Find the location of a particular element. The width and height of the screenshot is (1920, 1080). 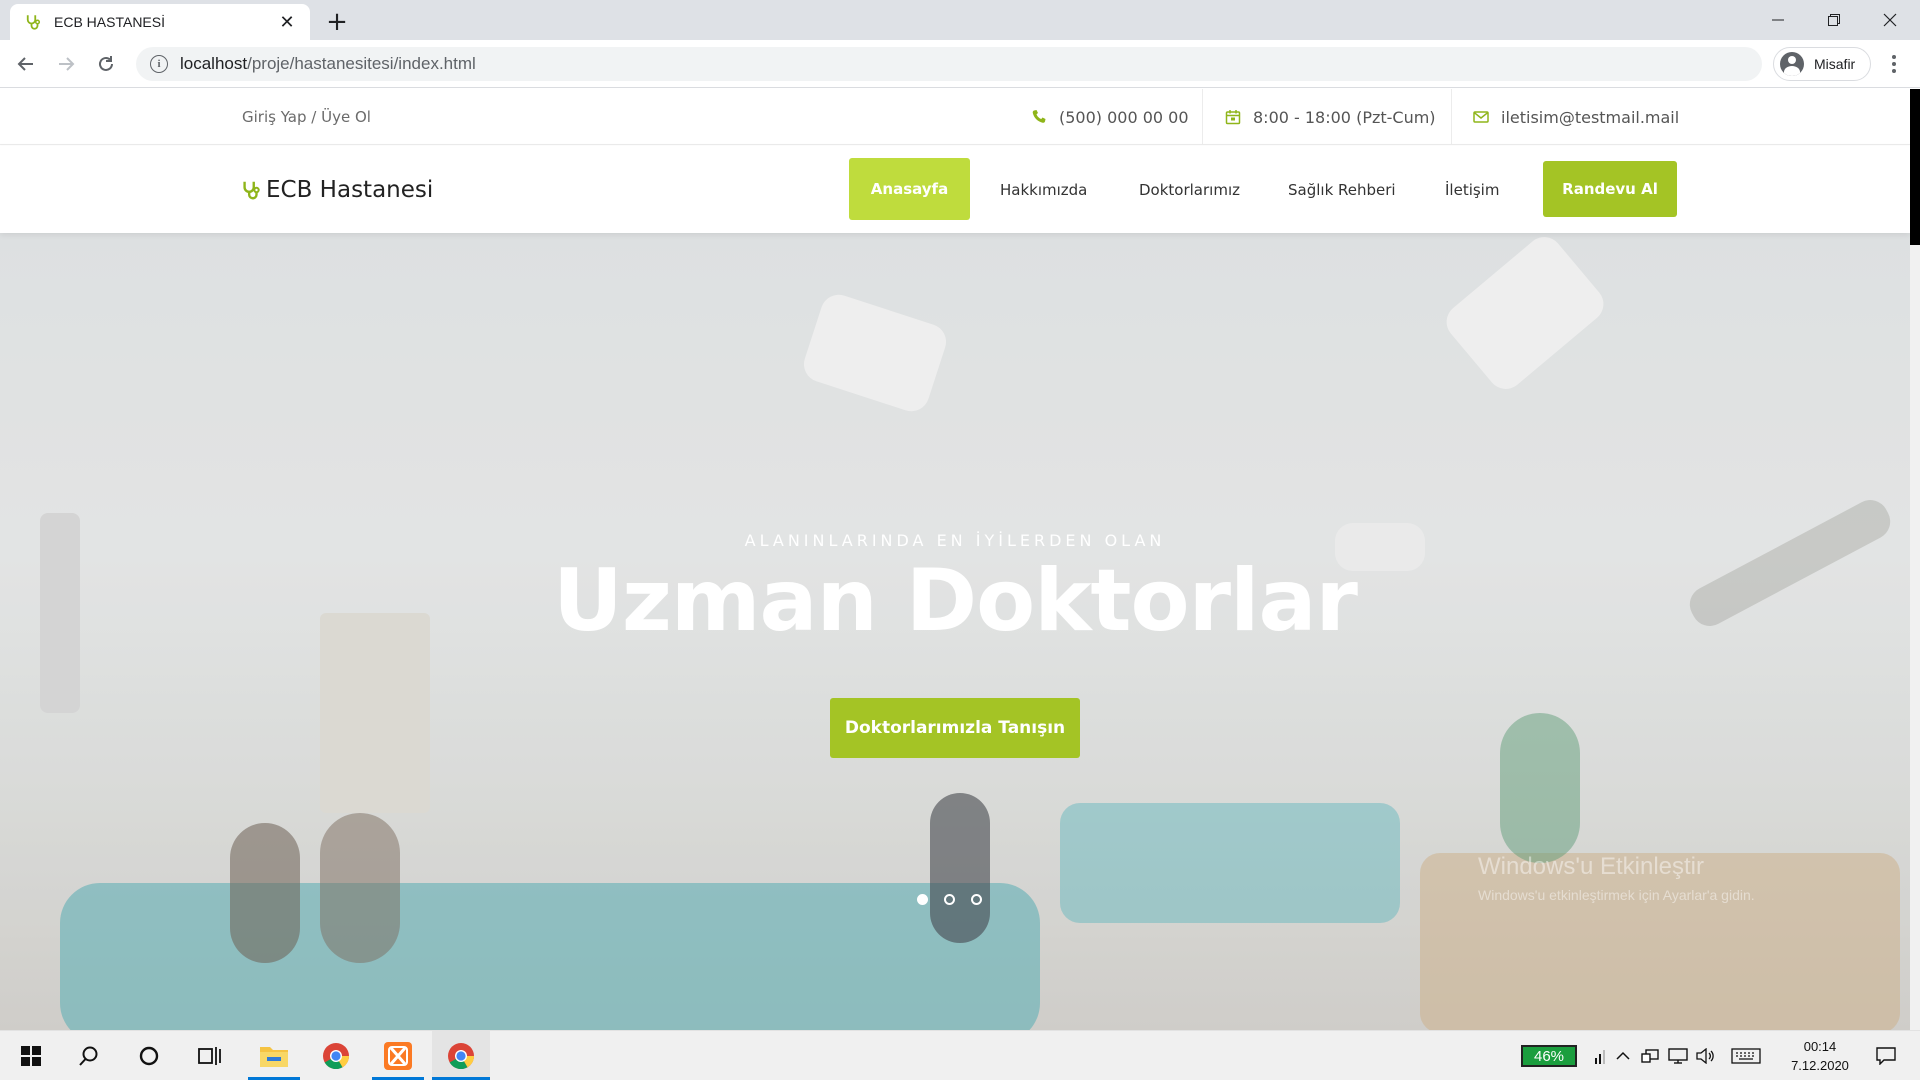

close-tab-icon: ✕ is located at coordinates (287, 22).